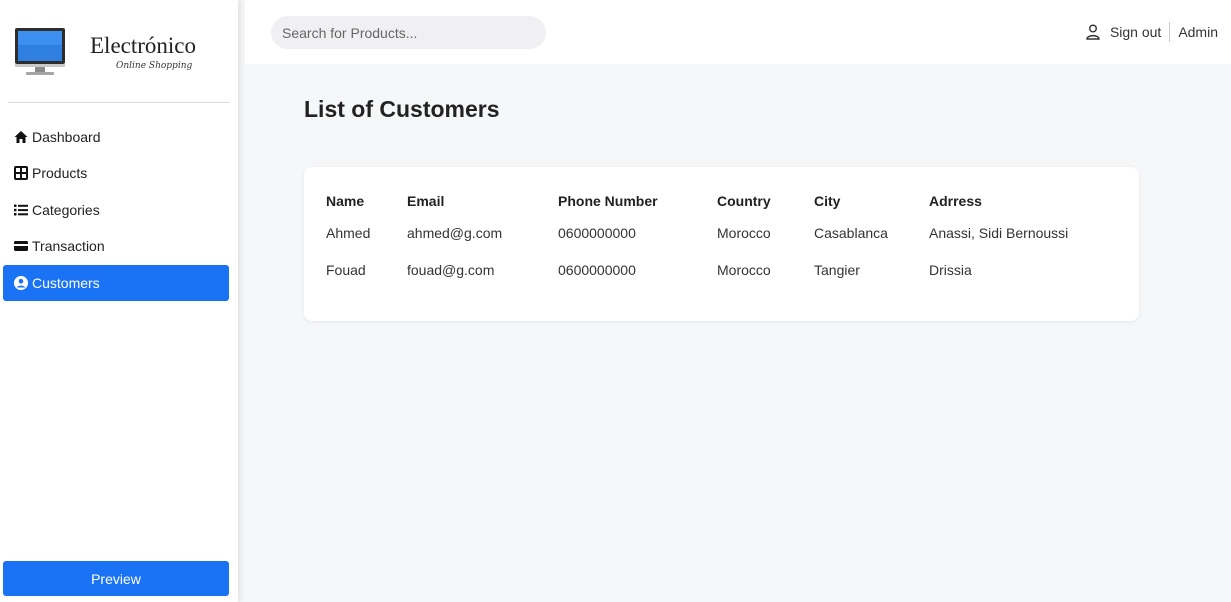 The height and width of the screenshot is (602, 1231). What do you see at coordinates (21, 246) in the screenshot?
I see `credit-card-icon` at bounding box center [21, 246].